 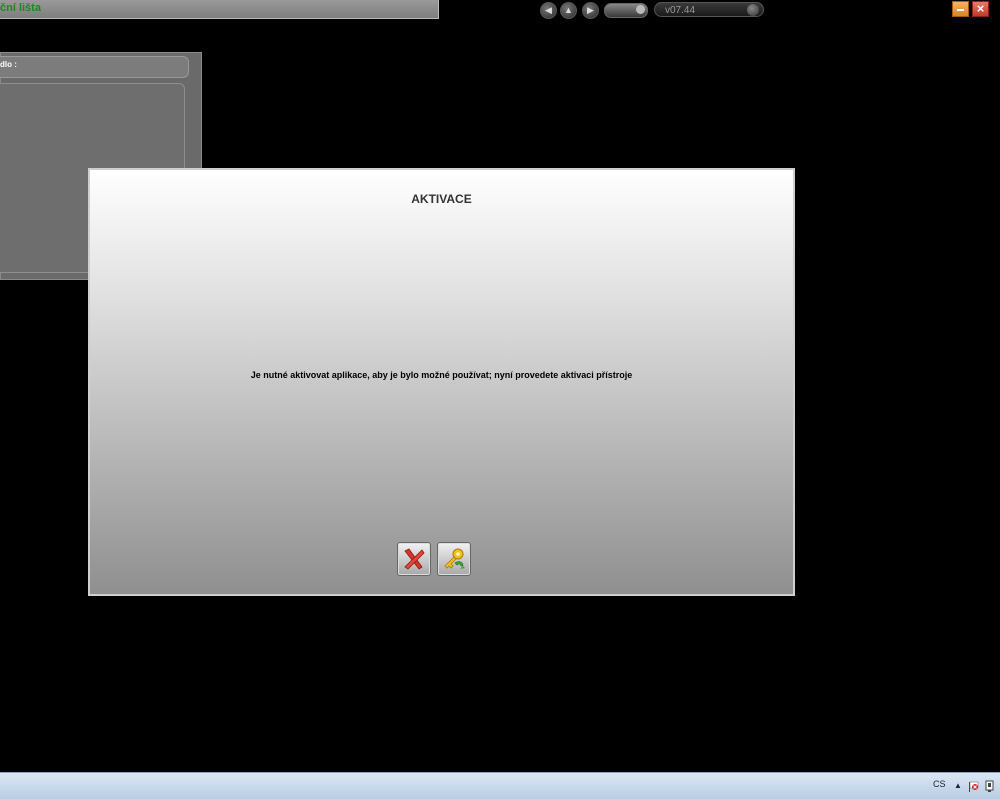 What do you see at coordinates (441, 199) in the screenshot?
I see `dialog-title: AKTIVACE` at bounding box center [441, 199].